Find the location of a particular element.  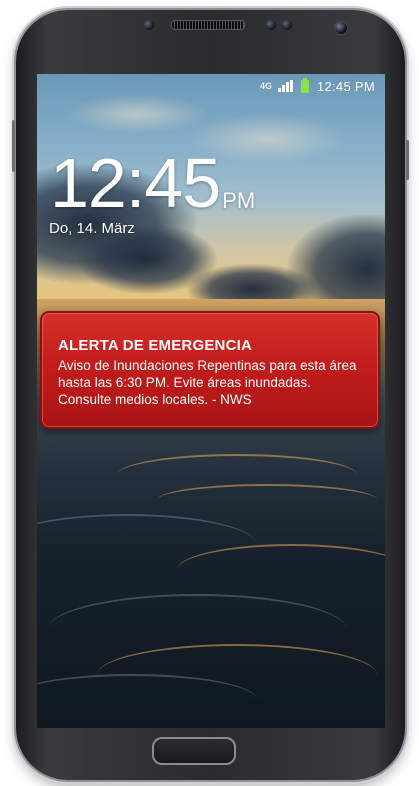

battery-icon is located at coordinates (304, 85).